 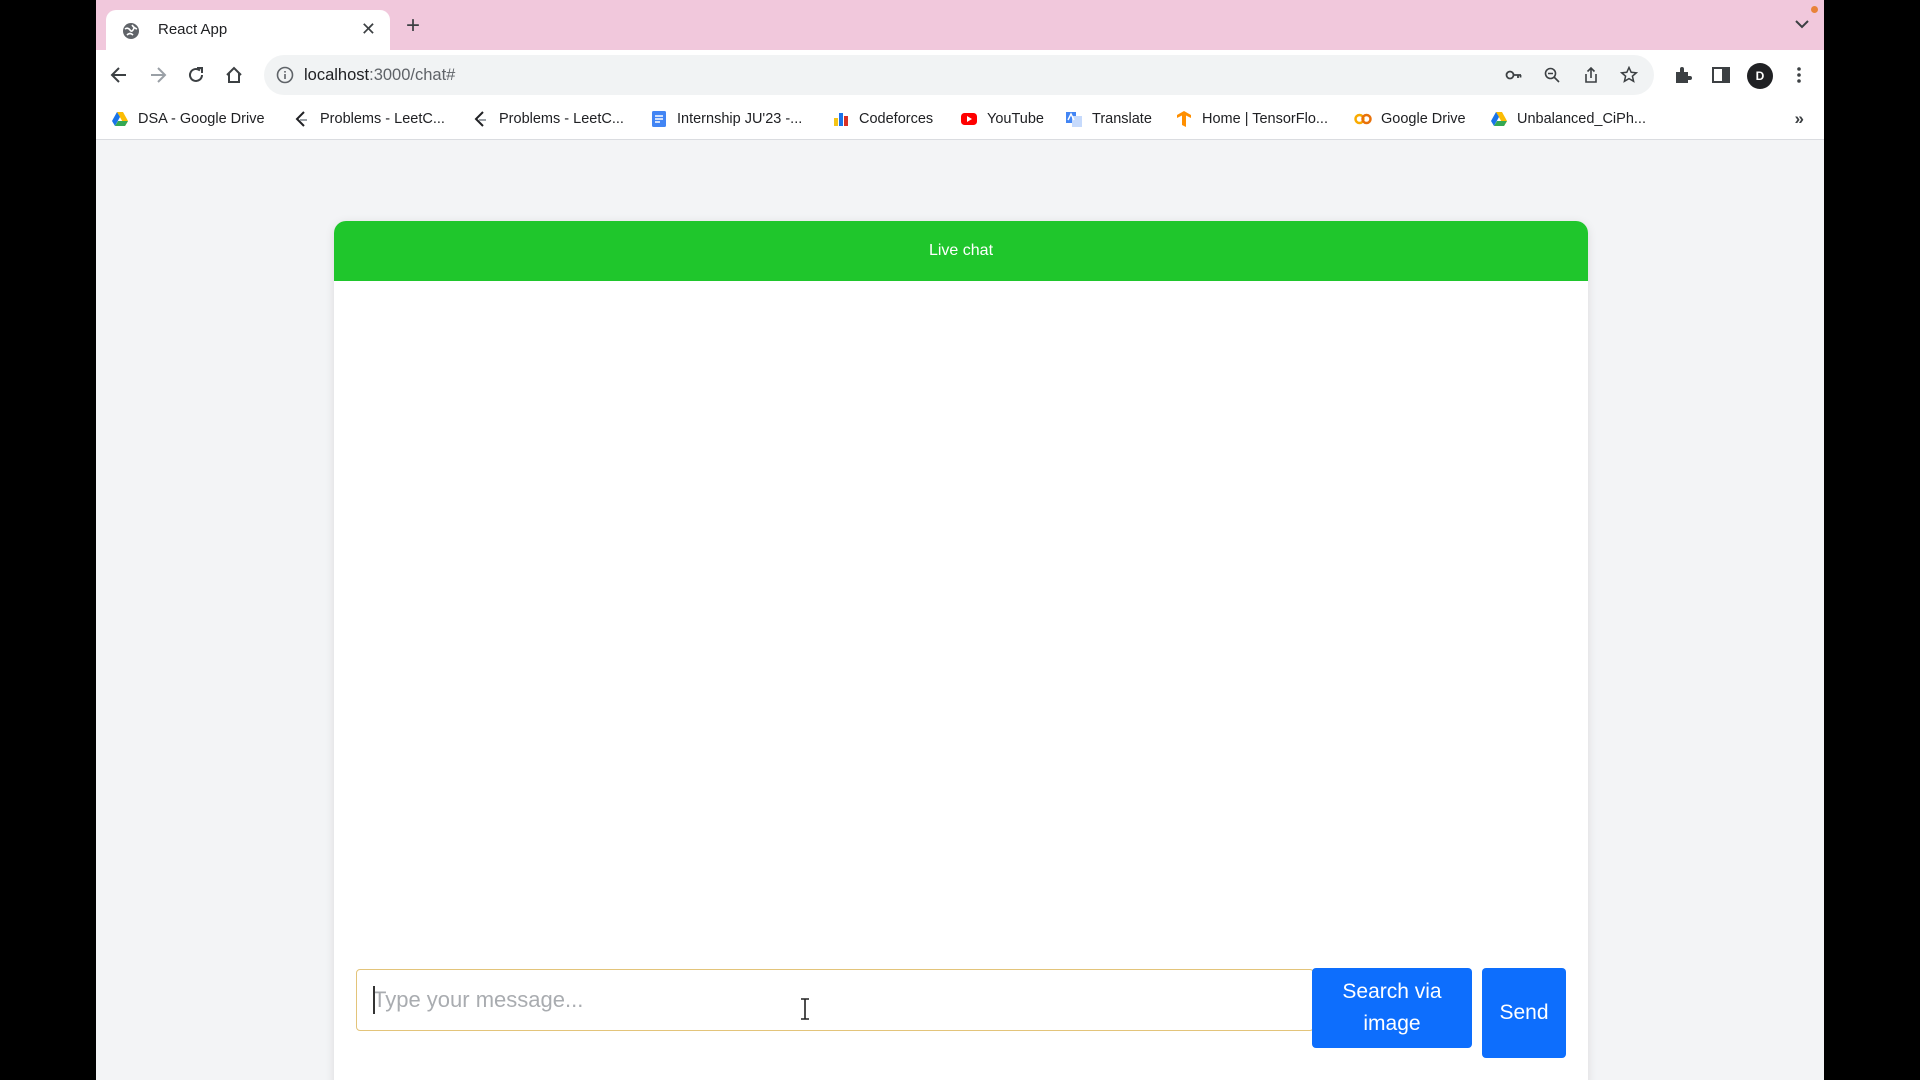 What do you see at coordinates (1524, 1013) in the screenshot?
I see `send-button: Send` at bounding box center [1524, 1013].